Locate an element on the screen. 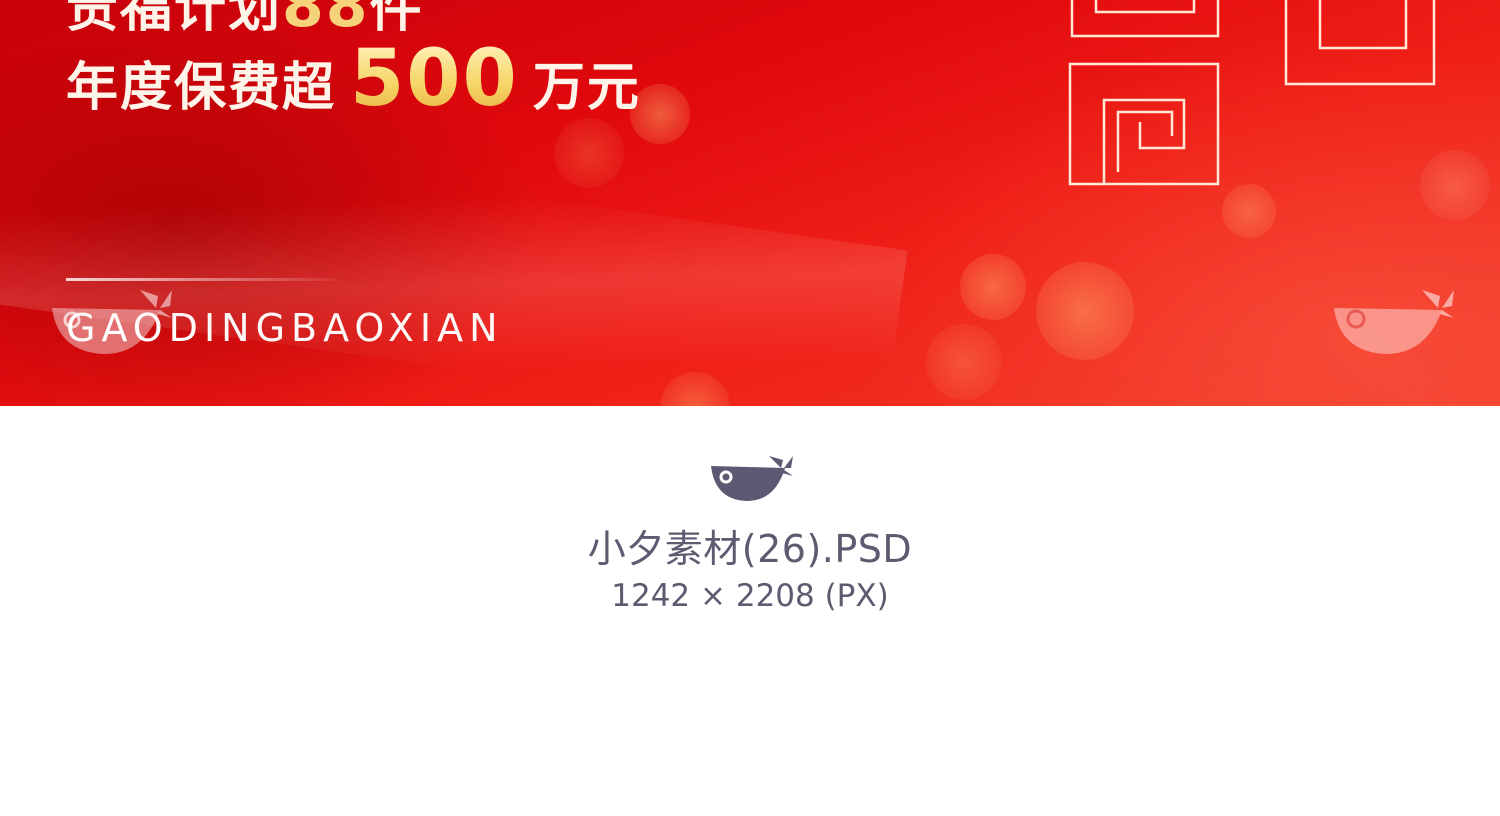  headline-2-suffix: 万元 is located at coordinates (586, 88).